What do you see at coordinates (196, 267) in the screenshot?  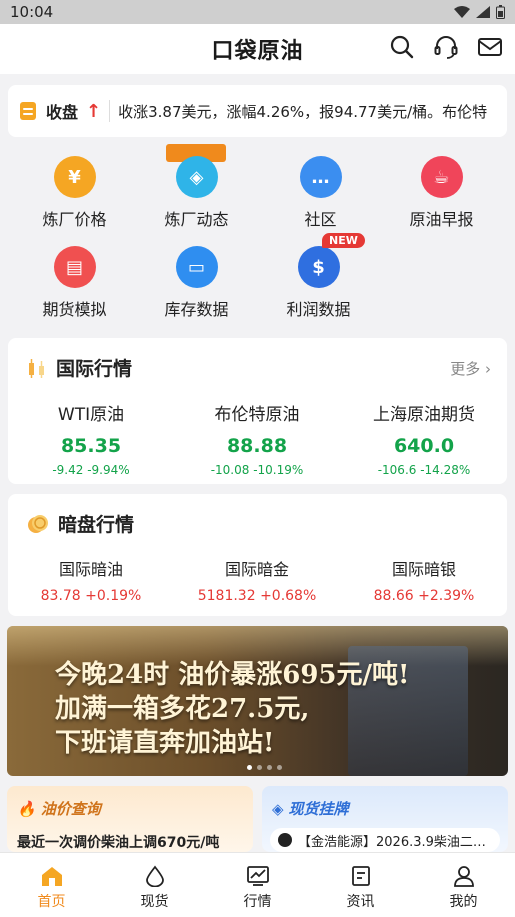 I see `monitor-icon: ▭` at bounding box center [196, 267].